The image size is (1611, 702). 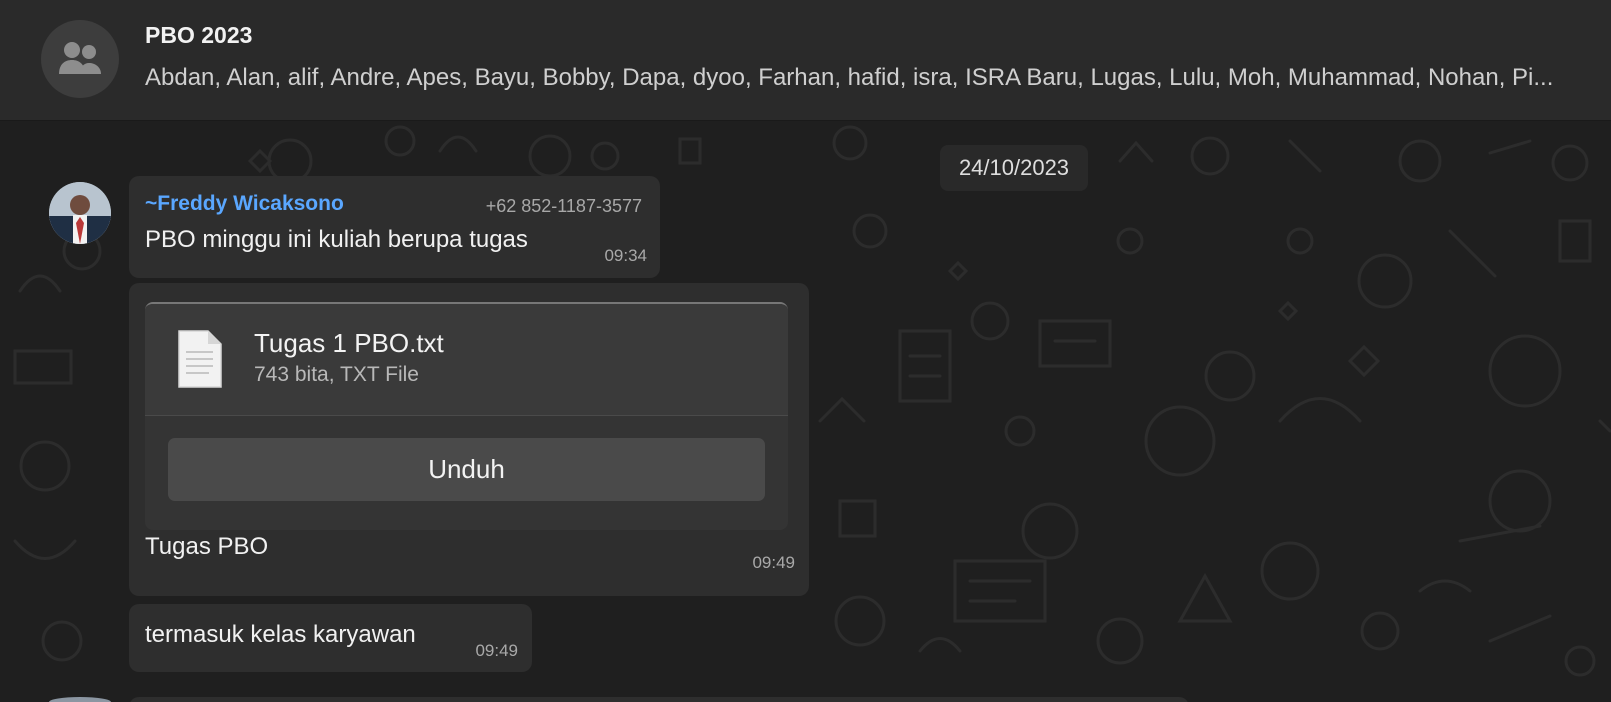 What do you see at coordinates (207, 546) in the screenshot?
I see `file-caption: Tugas PBO` at bounding box center [207, 546].